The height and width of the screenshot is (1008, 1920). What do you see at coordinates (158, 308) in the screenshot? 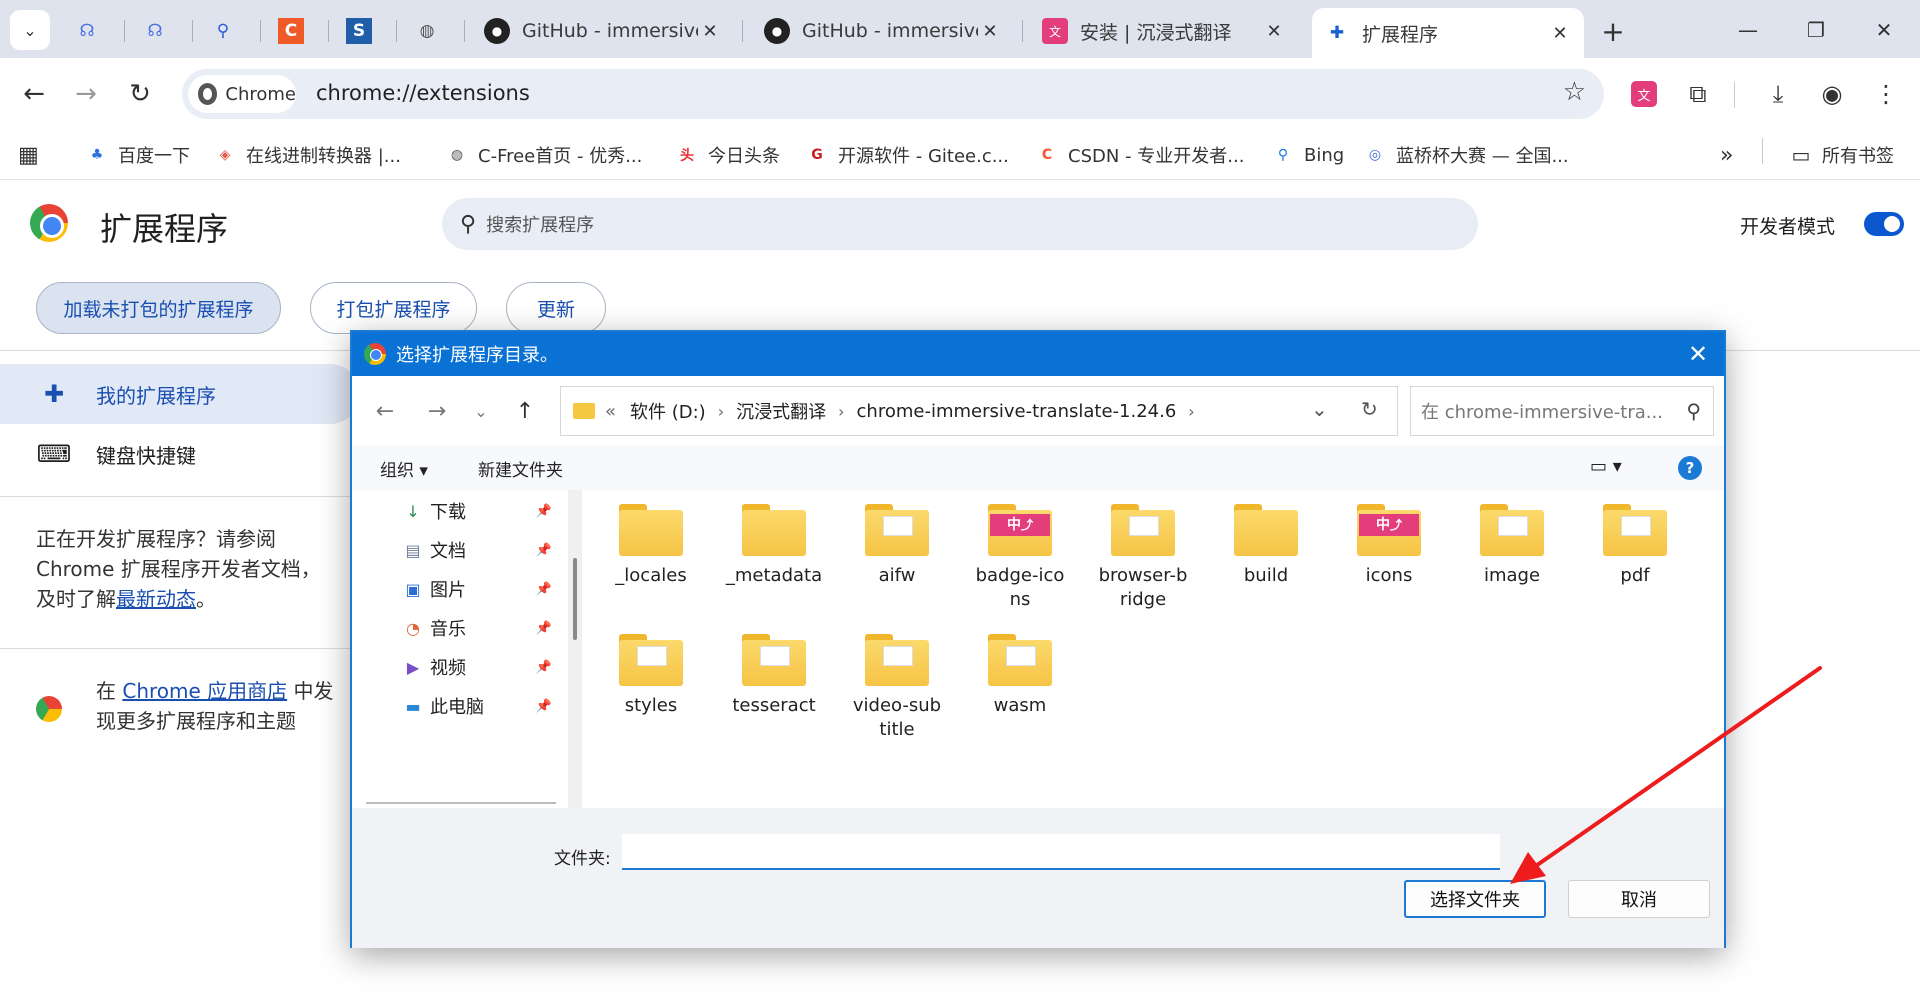
I see `load-unpacked-button: 加载未打包的扩展程序` at bounding box center [158, 308].